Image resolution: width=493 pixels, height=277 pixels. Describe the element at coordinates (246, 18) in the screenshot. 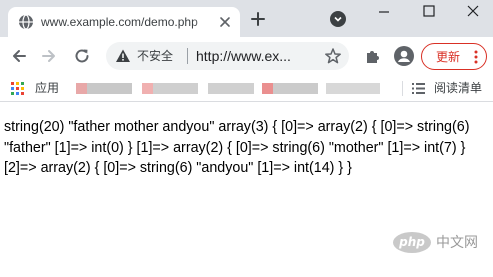

I see `tab-strip: www.example.com/demo.php` at that location.